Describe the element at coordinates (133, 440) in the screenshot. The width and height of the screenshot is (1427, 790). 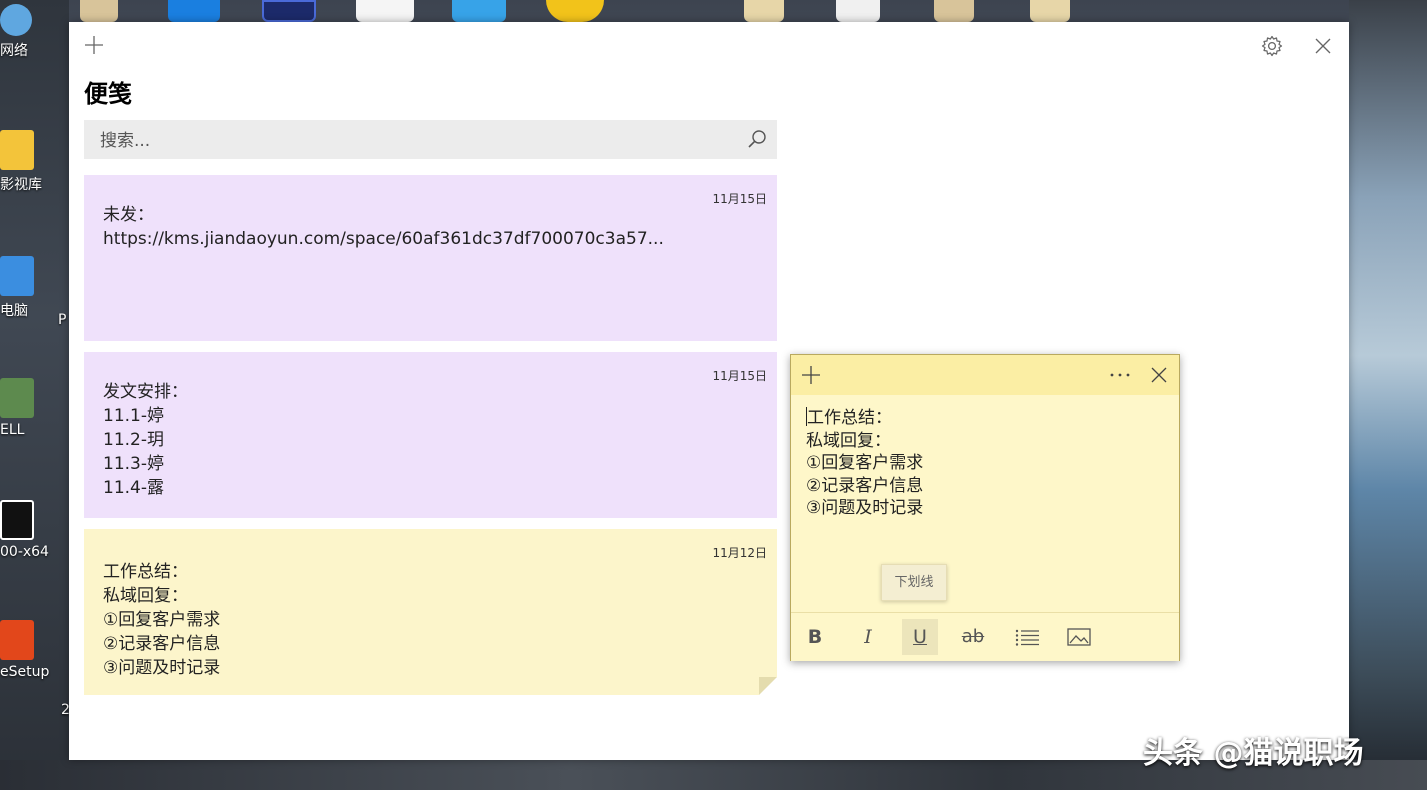
I see `note-line: 11.2-玥` at that location.